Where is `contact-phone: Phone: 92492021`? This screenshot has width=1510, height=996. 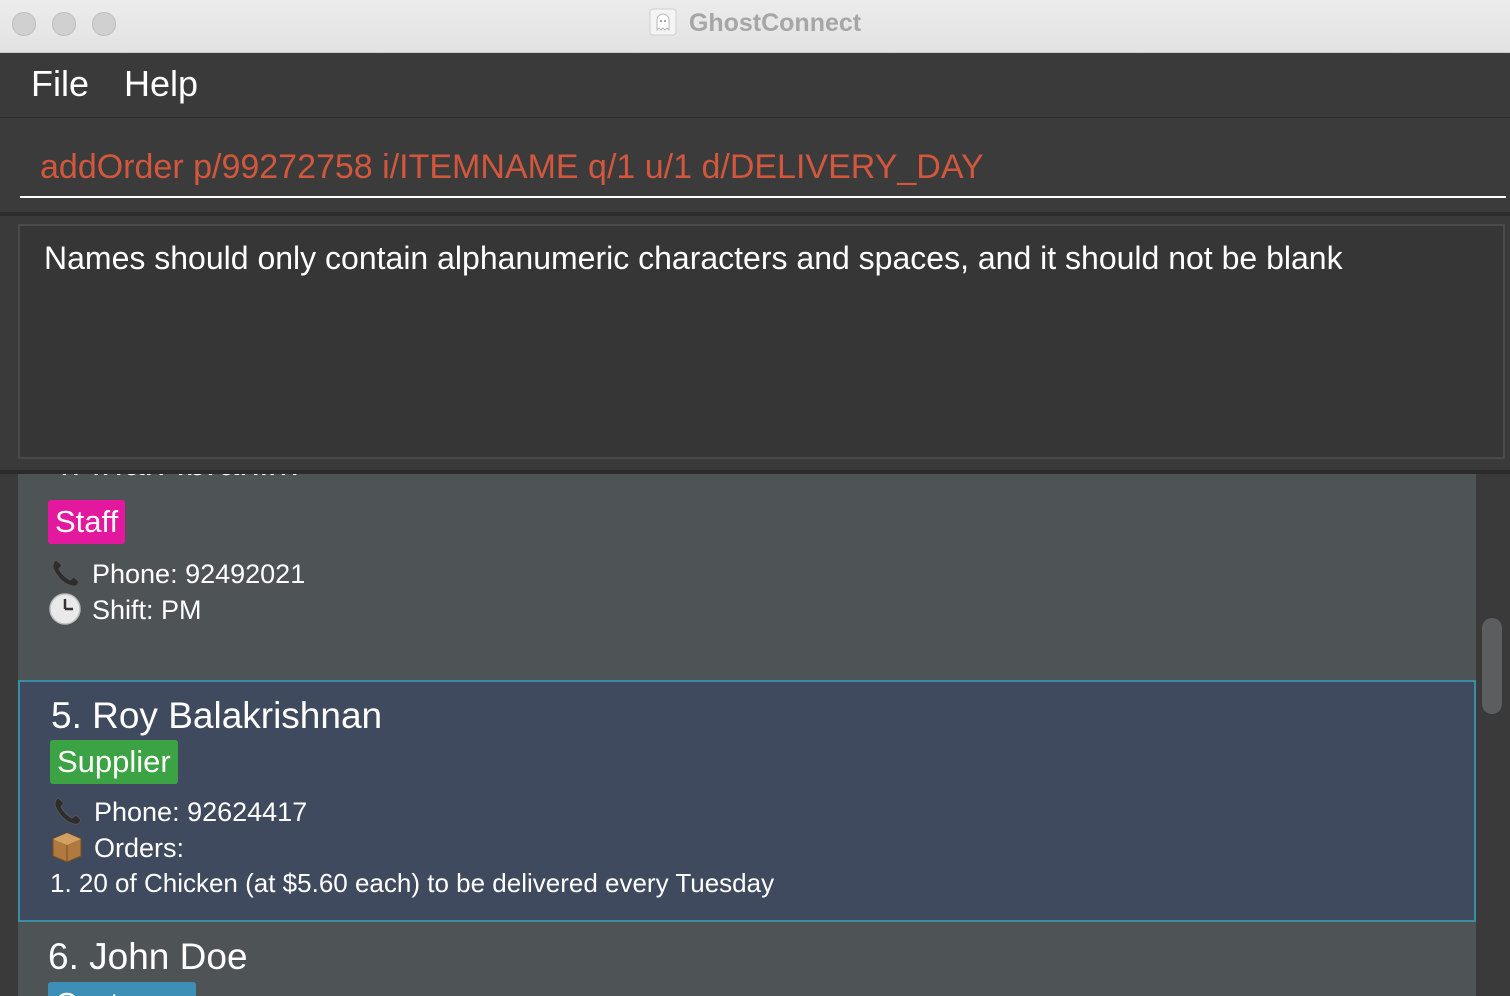 contact-phone: Phone: 92492021 is located at coordinates (176, 573).